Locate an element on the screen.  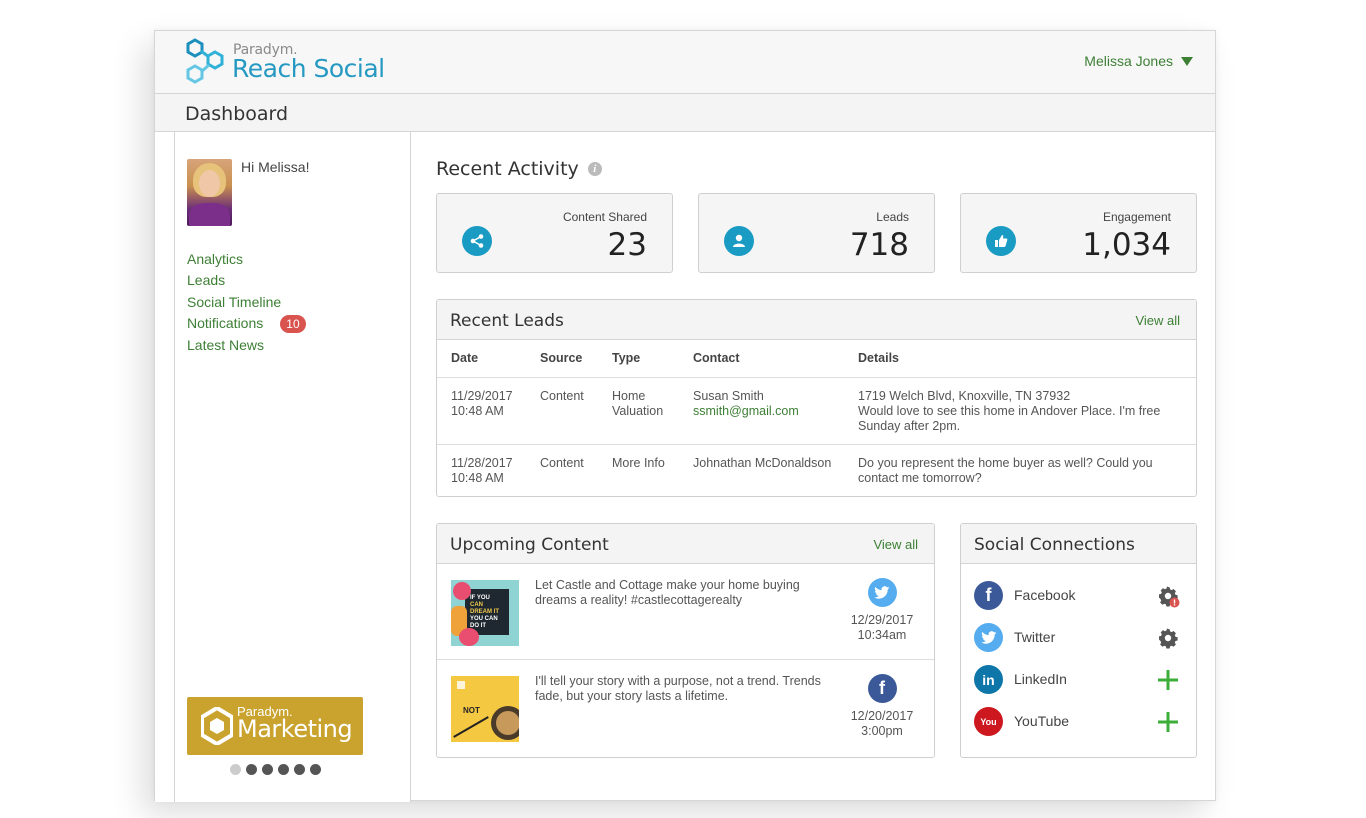
sidebar-item-leads: Leads is located at coordinates (246, 280).